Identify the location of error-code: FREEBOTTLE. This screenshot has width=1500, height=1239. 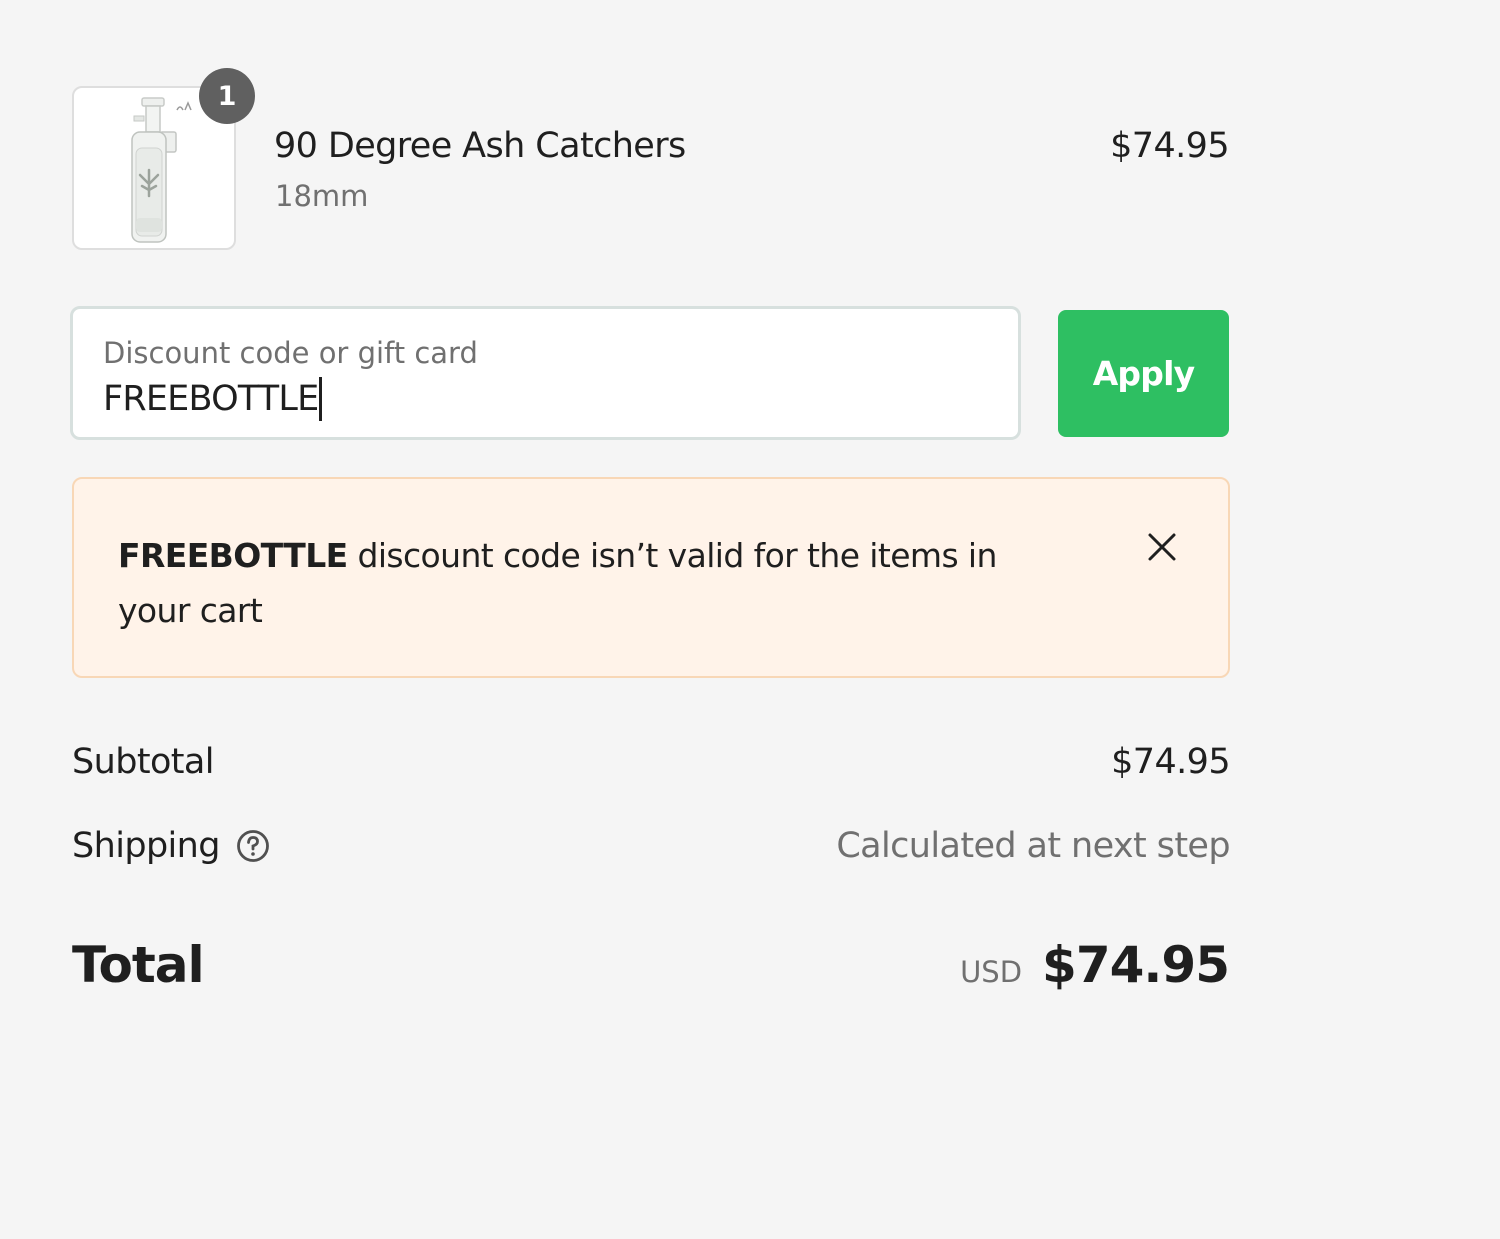
(233, 555).